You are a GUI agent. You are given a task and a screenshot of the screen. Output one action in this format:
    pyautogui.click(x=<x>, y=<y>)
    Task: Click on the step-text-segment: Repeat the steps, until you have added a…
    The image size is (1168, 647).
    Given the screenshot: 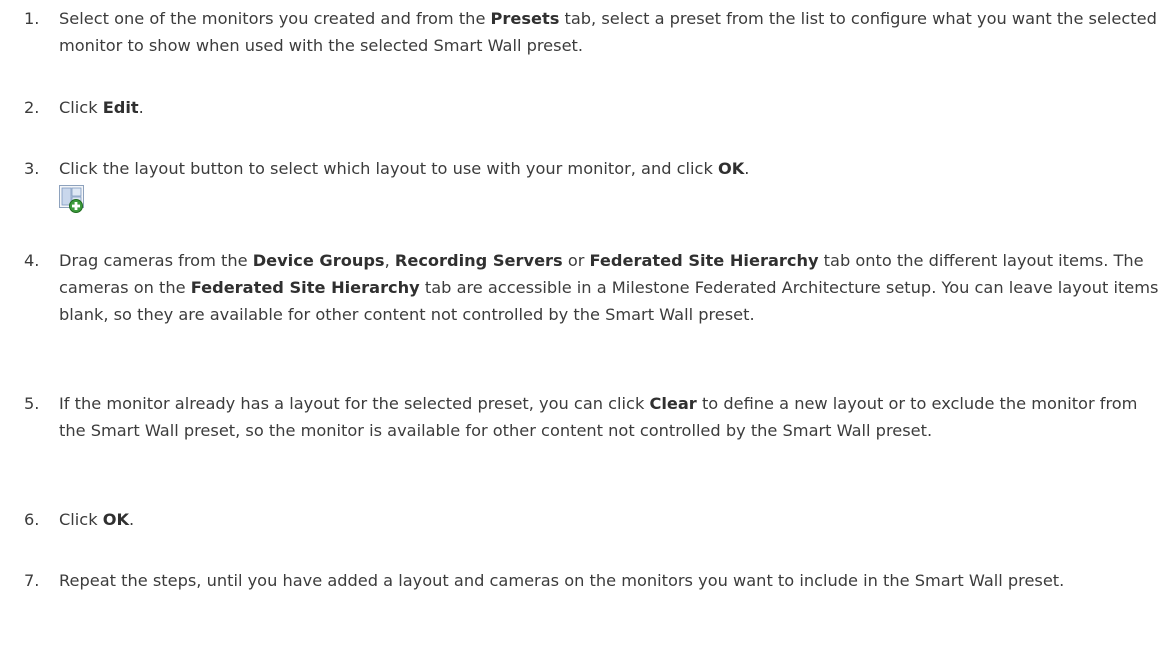 What is the action you would take?
    pyautogui.click(x=562, y=580)
    